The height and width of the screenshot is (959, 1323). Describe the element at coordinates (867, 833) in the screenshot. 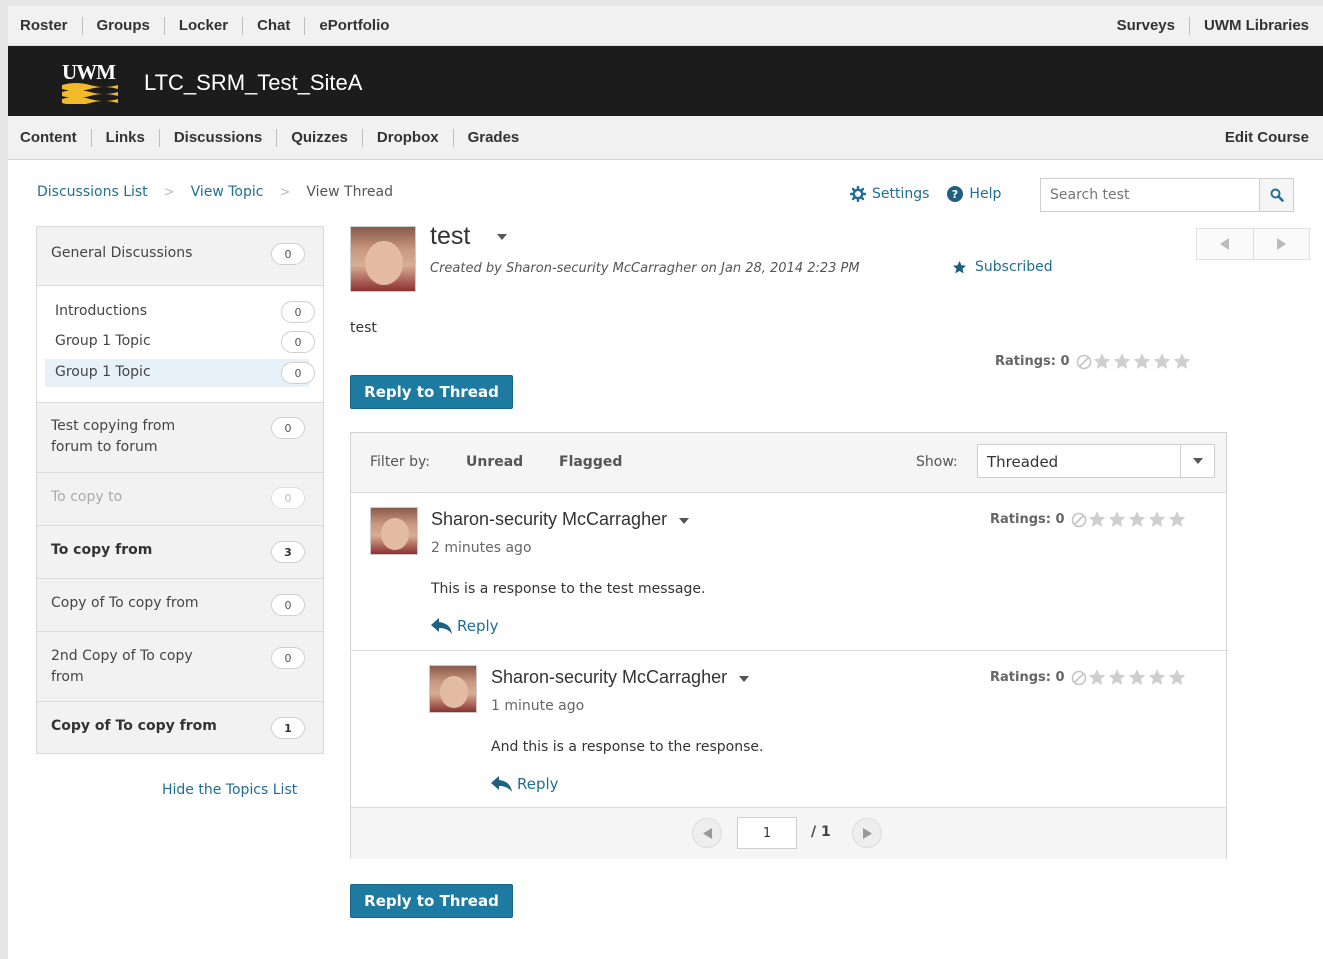

I see `next-page-button` at that location.